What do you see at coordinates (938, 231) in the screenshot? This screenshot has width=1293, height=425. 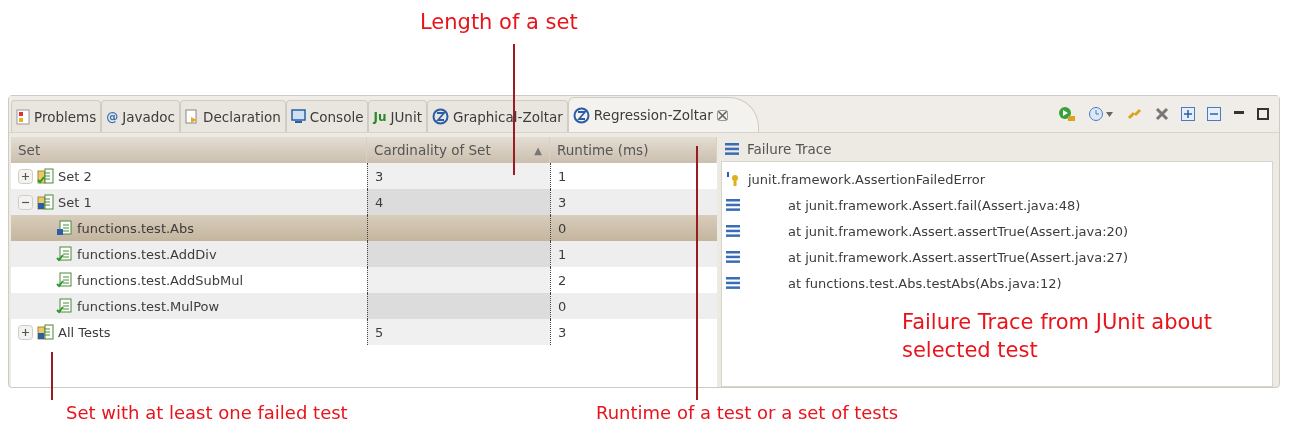 I see `trace-line: at junit.framework.Assert.assertTrue(Assert.java:20)` at bounding box center [938, 231].